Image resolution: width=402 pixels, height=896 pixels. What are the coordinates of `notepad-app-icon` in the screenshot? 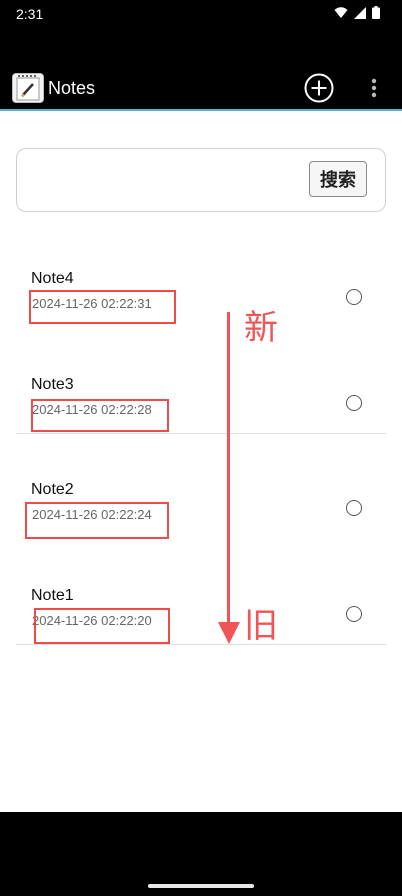 It's located at (28, 88).